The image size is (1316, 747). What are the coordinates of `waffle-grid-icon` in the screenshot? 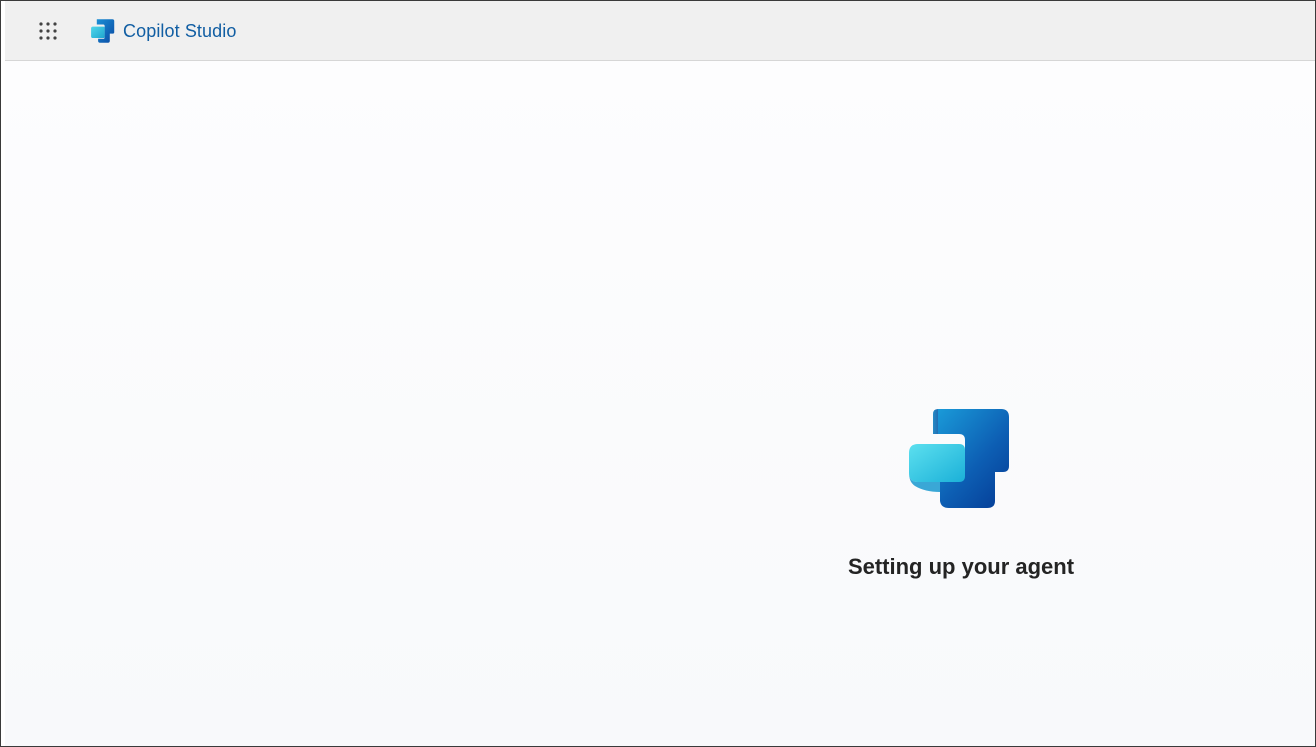 It's located at (48, 31).